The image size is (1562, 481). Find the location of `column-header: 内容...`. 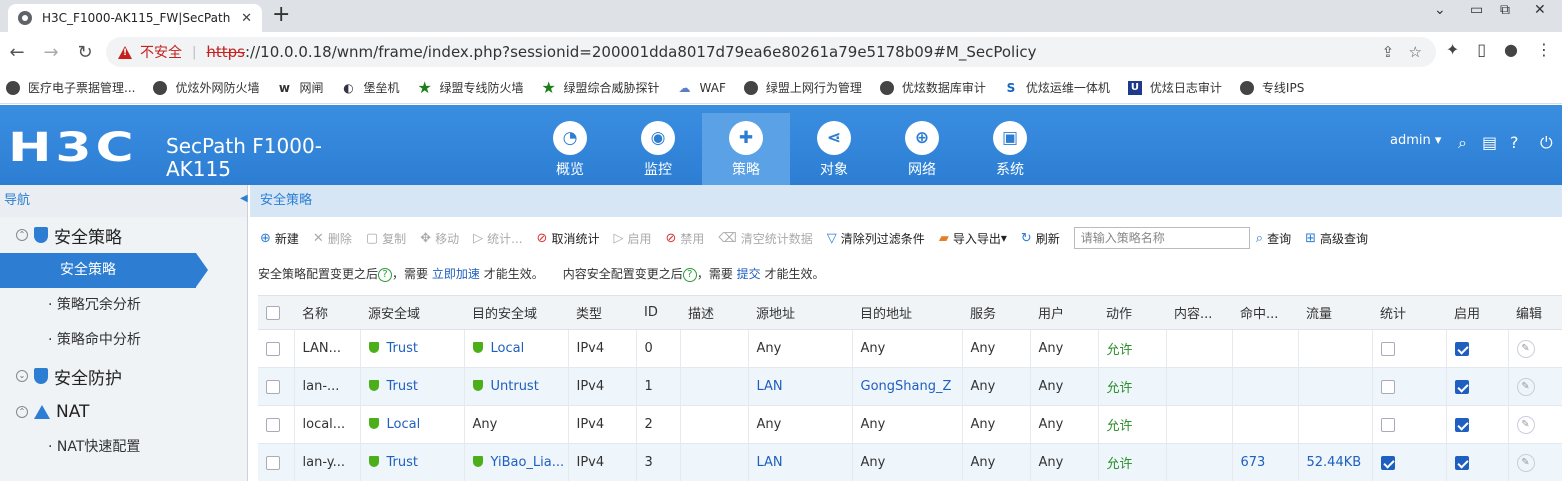

column-header: 内容... is located at coordinates (1199, 312).